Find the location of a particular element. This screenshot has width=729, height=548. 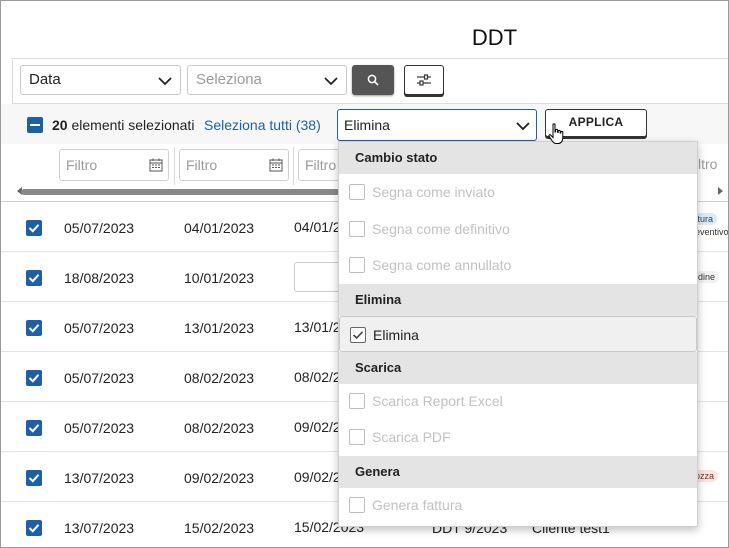

option-scarica-excel: Scarica Report Excel is located at coordinates (518, 401).